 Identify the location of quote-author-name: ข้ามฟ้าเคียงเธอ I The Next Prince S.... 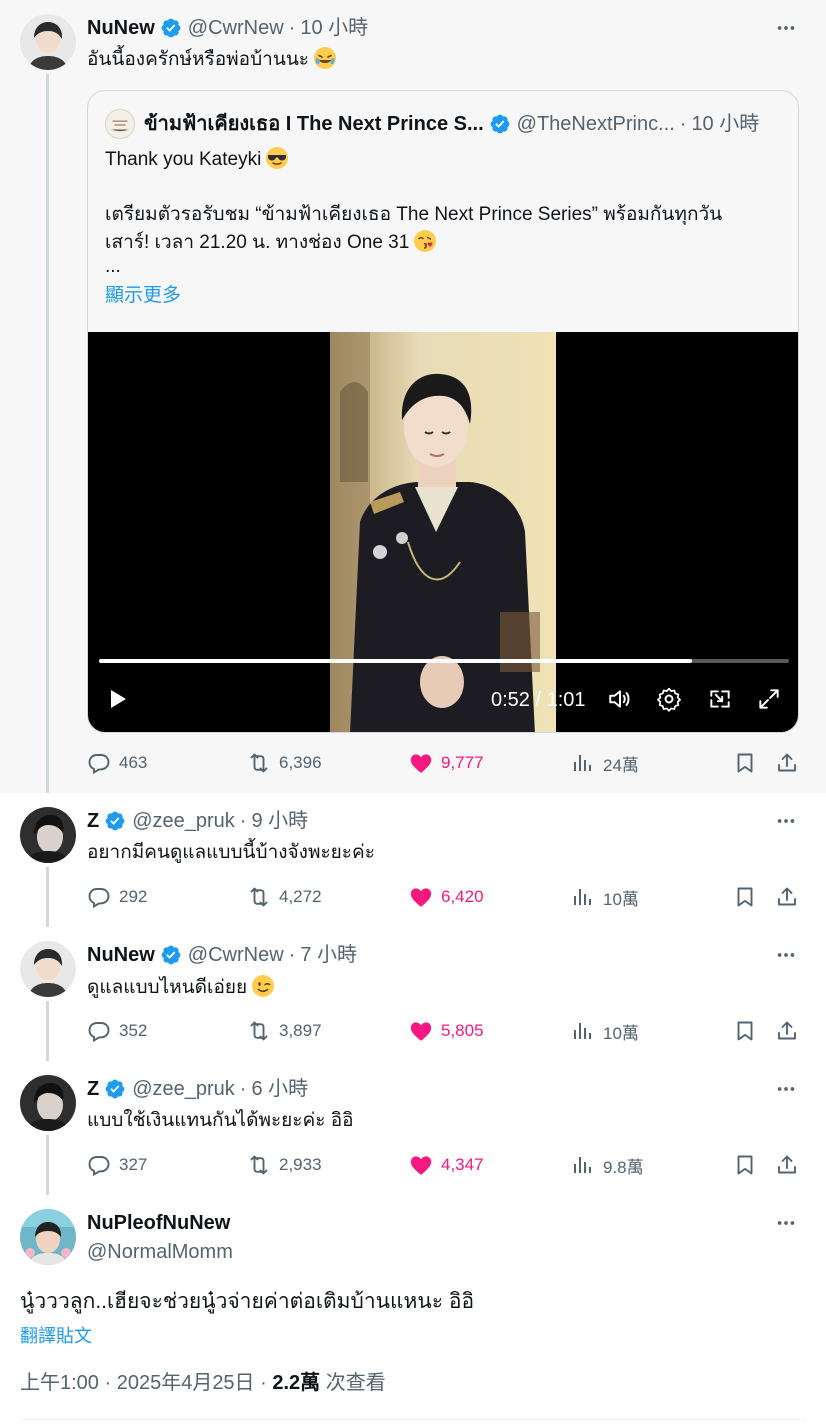
(314, 124).